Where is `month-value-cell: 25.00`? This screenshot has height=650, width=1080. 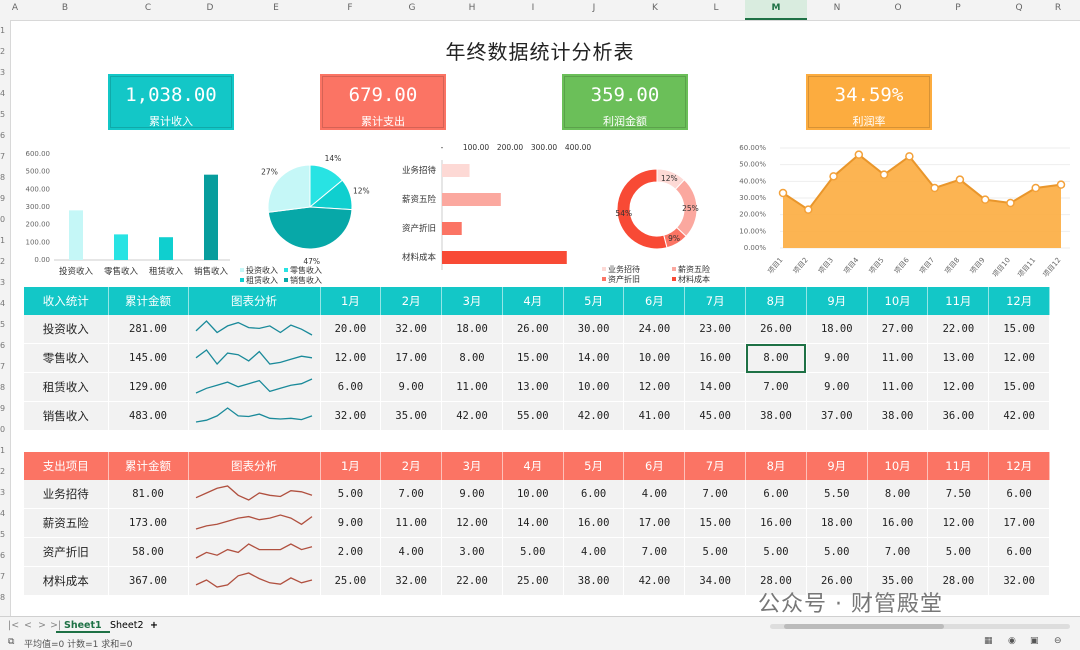 month-value-cell: 25.00 is located at coordinates (351, 581).